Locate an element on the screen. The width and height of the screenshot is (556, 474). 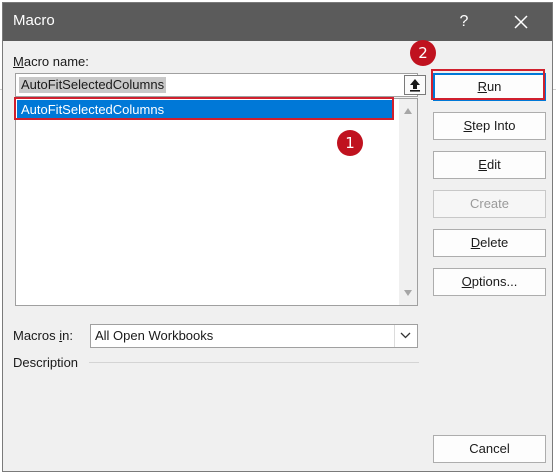
macros-in-label: Macros in: is located at coordinates (43, 335).